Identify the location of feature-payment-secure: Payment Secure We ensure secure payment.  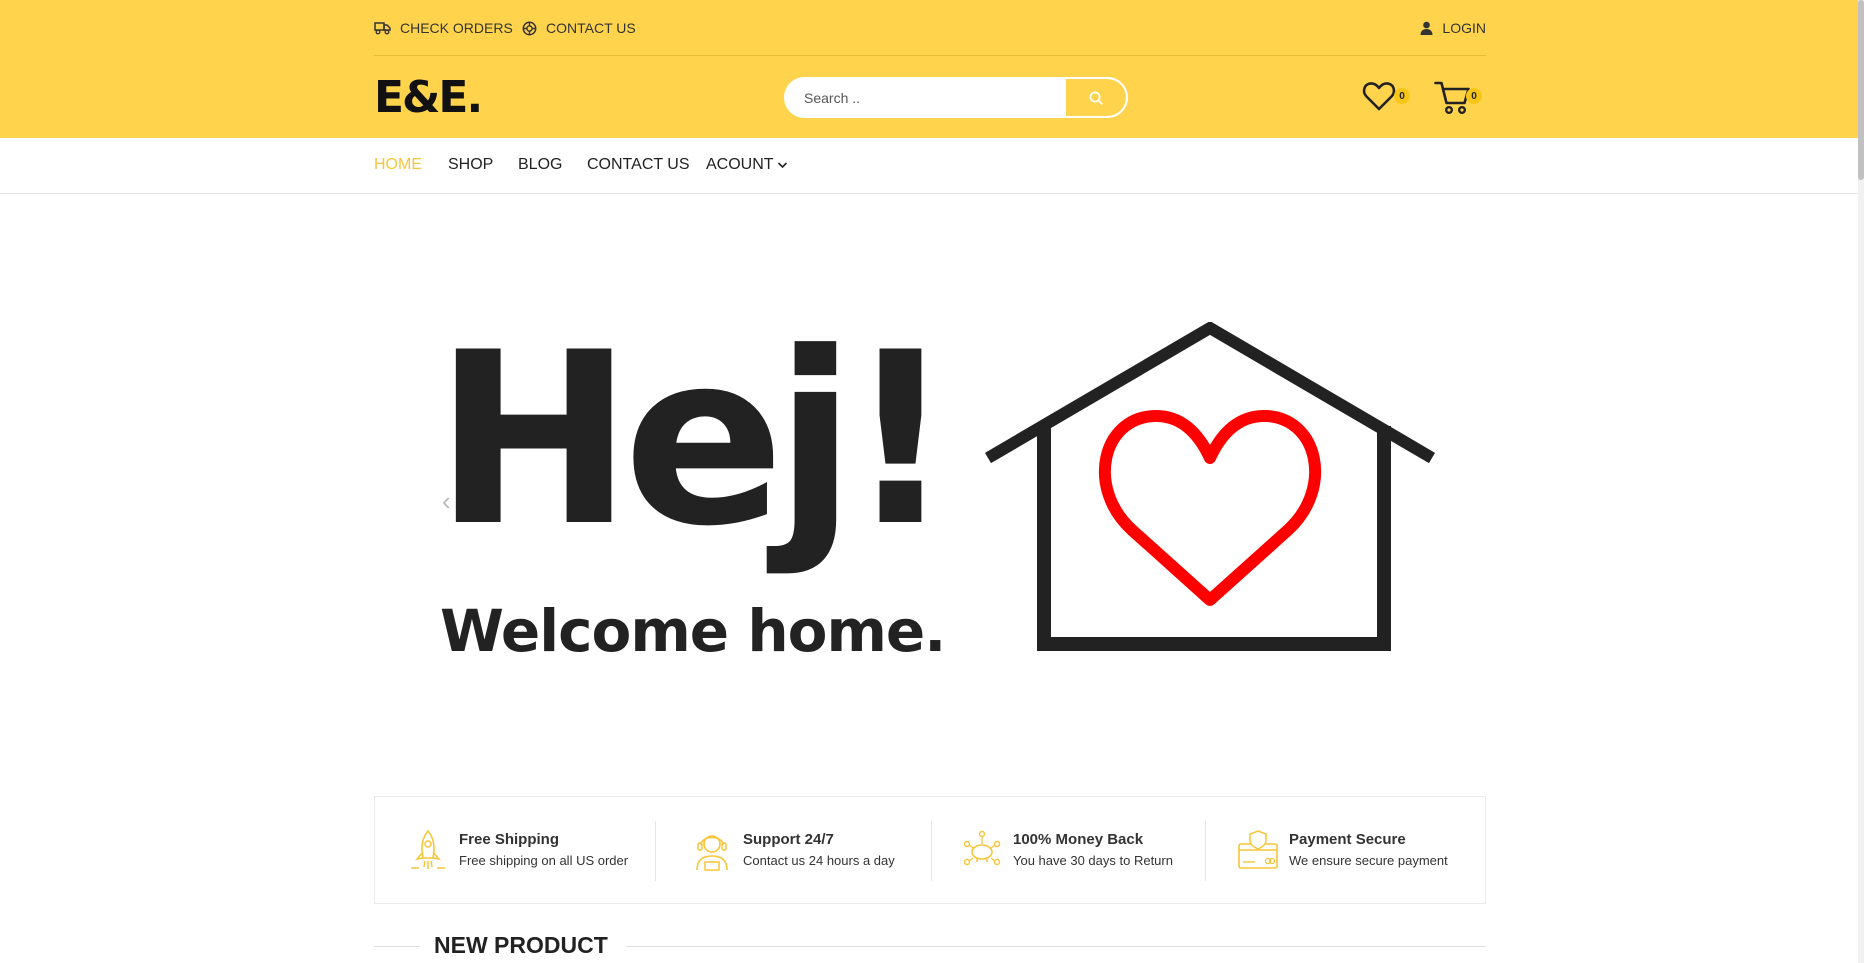
(1342, 850).